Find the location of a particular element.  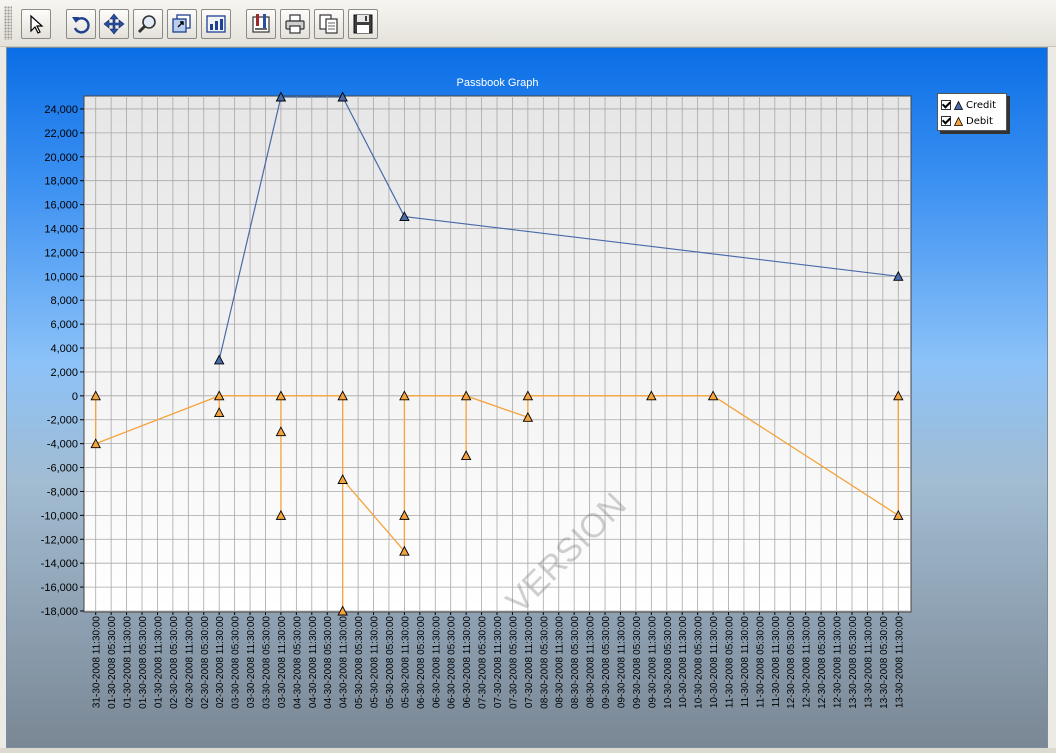

legend-item-credit: Credit is located at coordinates (968, 105).